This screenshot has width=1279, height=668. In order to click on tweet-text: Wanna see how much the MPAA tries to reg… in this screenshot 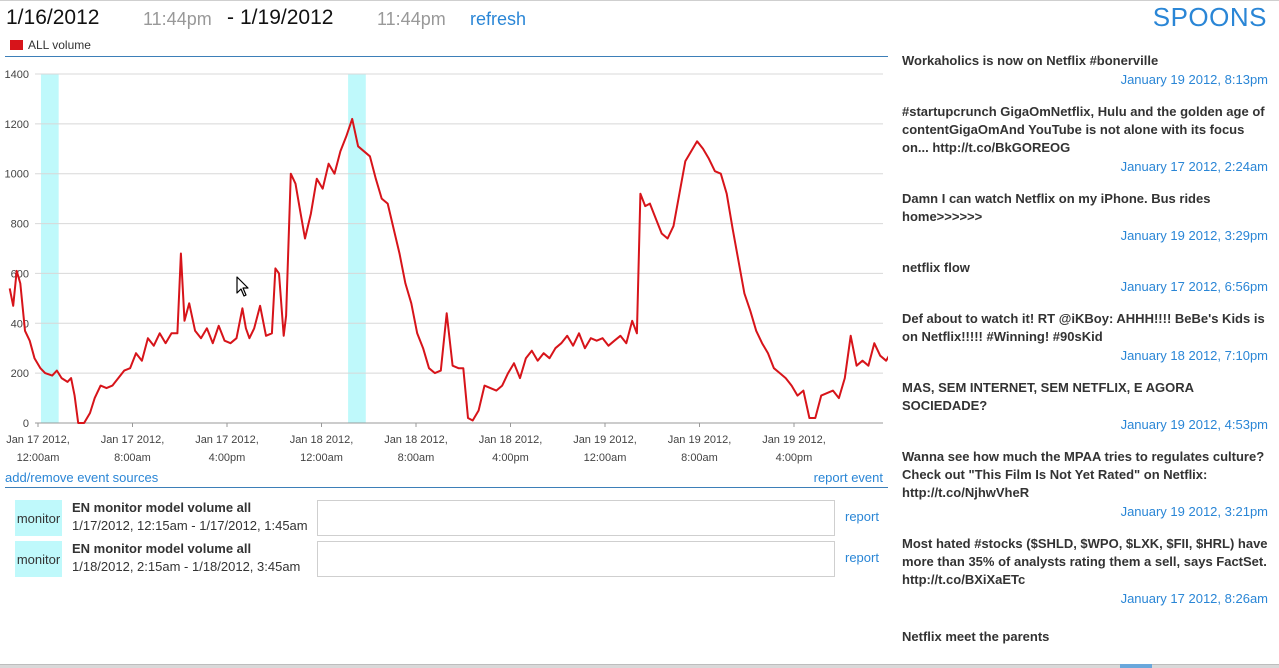, I will do `click(1083, 474)`.